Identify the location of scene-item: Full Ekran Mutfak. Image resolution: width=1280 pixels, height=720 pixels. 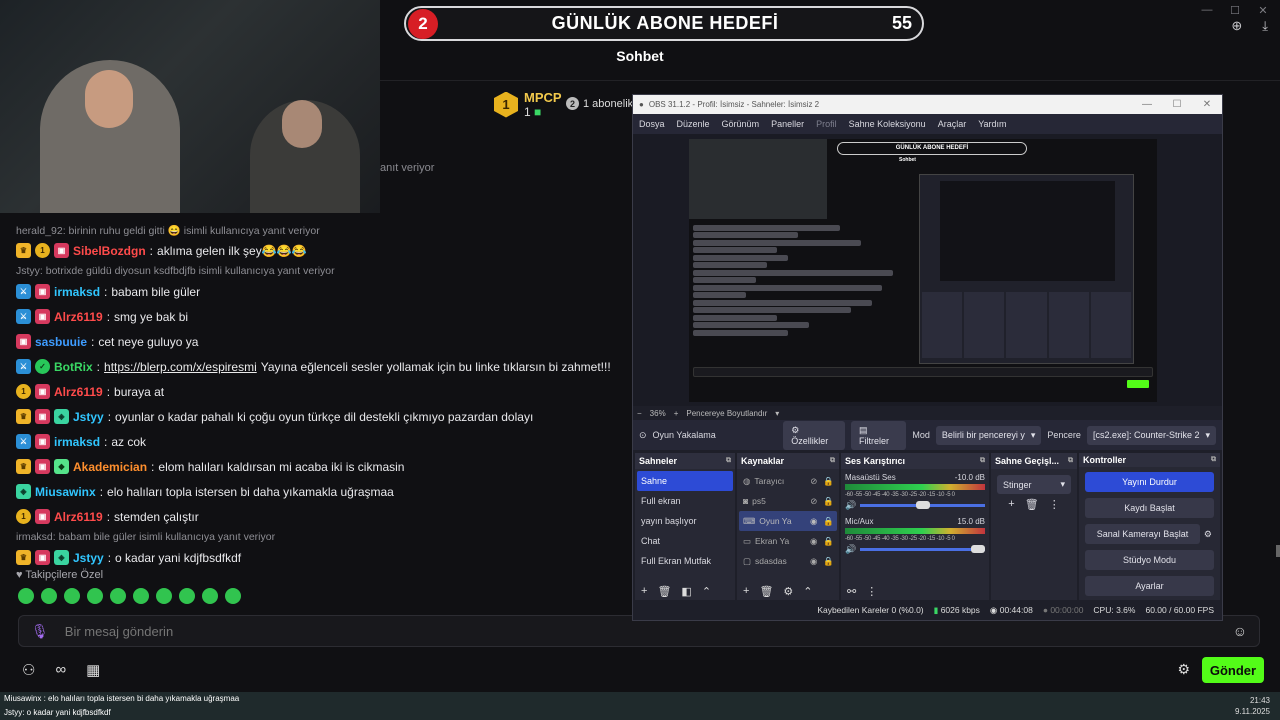
(685, 561).